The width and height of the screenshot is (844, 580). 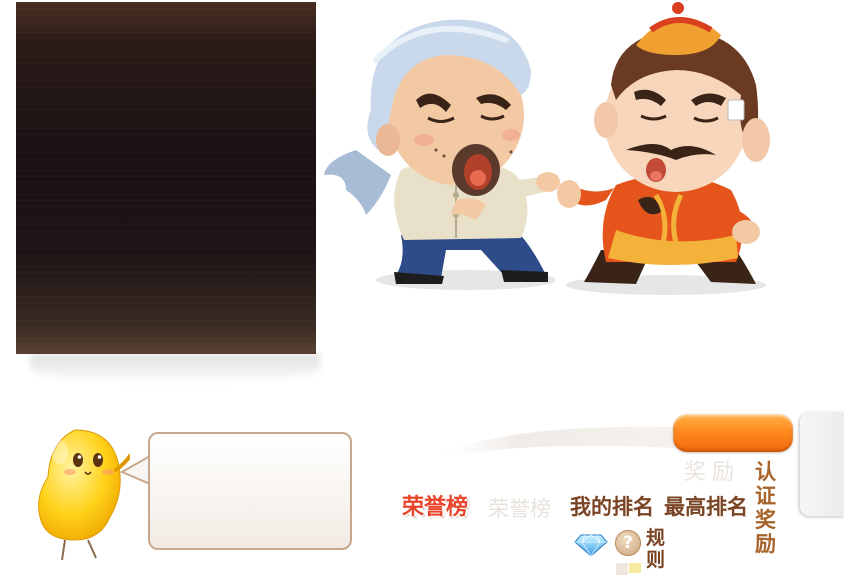 What do you see at coordinates (442, 151) in the screenshot?
I see `farmer-character` at bounding box center [442, 151].